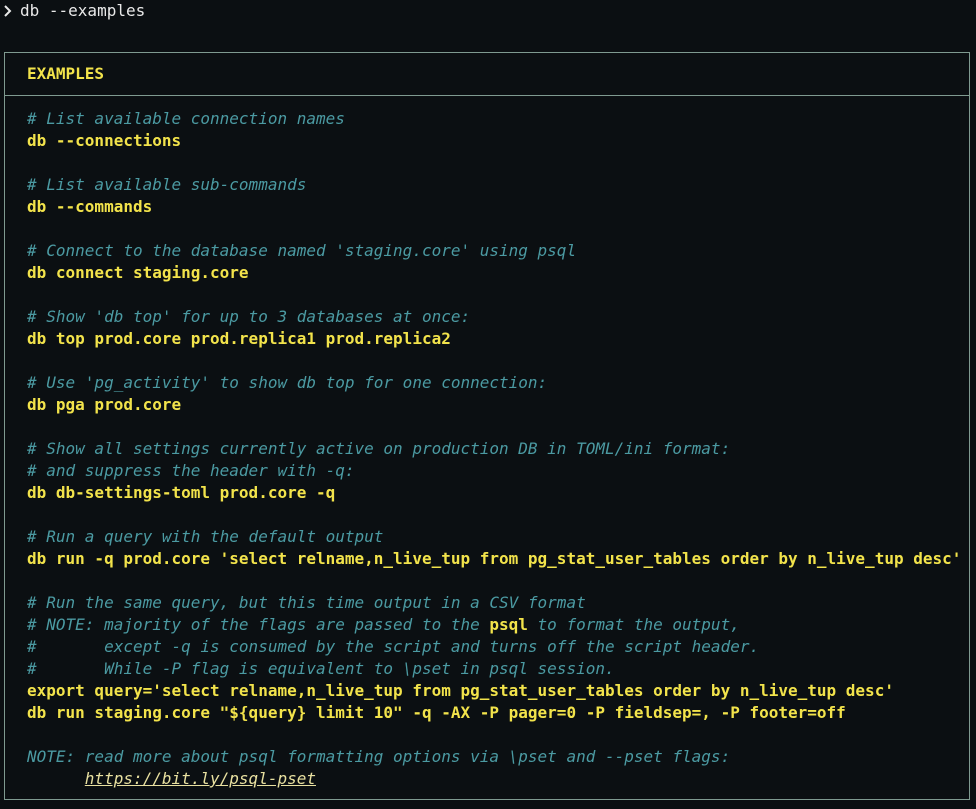 Image resolution: width=976 pixels, height=809 pixels. I want to click on examples-panel-header: EXAMPLES, so click(487, 74).